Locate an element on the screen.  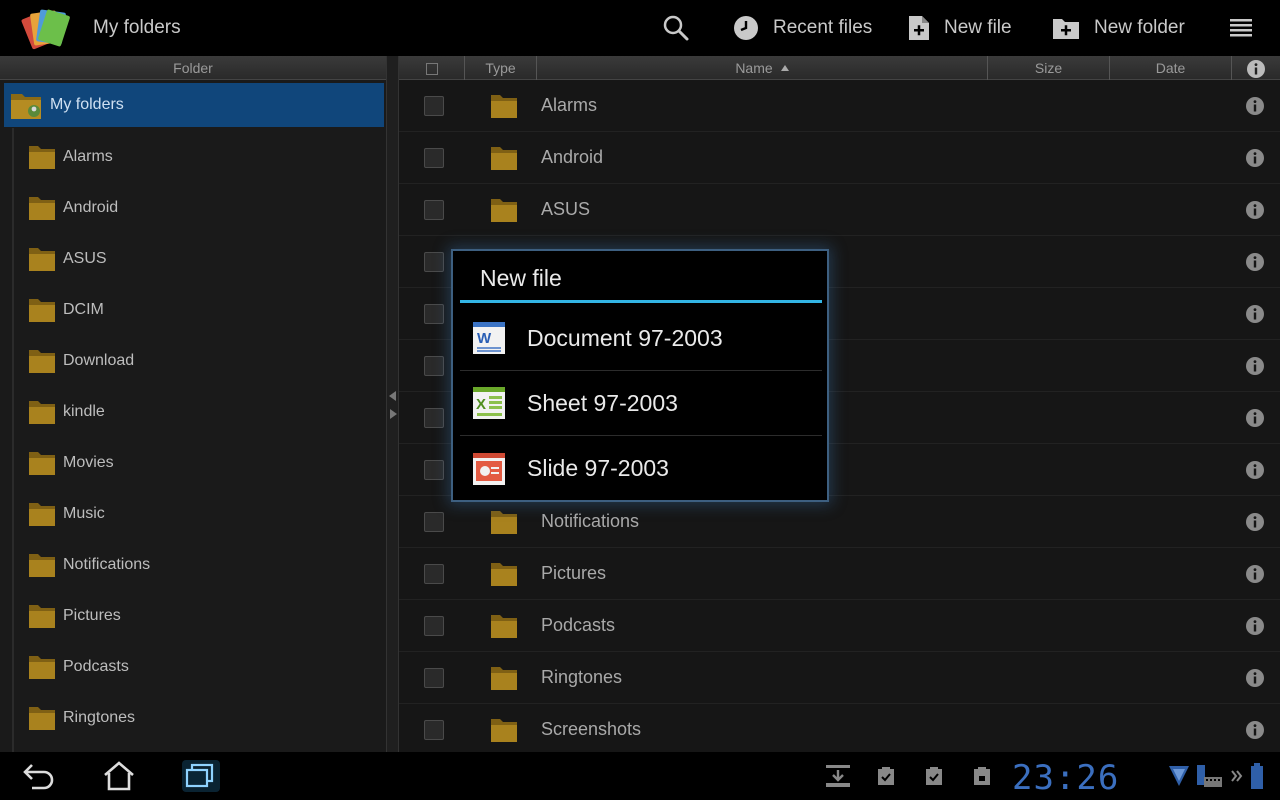
new-document-option: W Document 97-2003 is located at coordinates (641, 338).